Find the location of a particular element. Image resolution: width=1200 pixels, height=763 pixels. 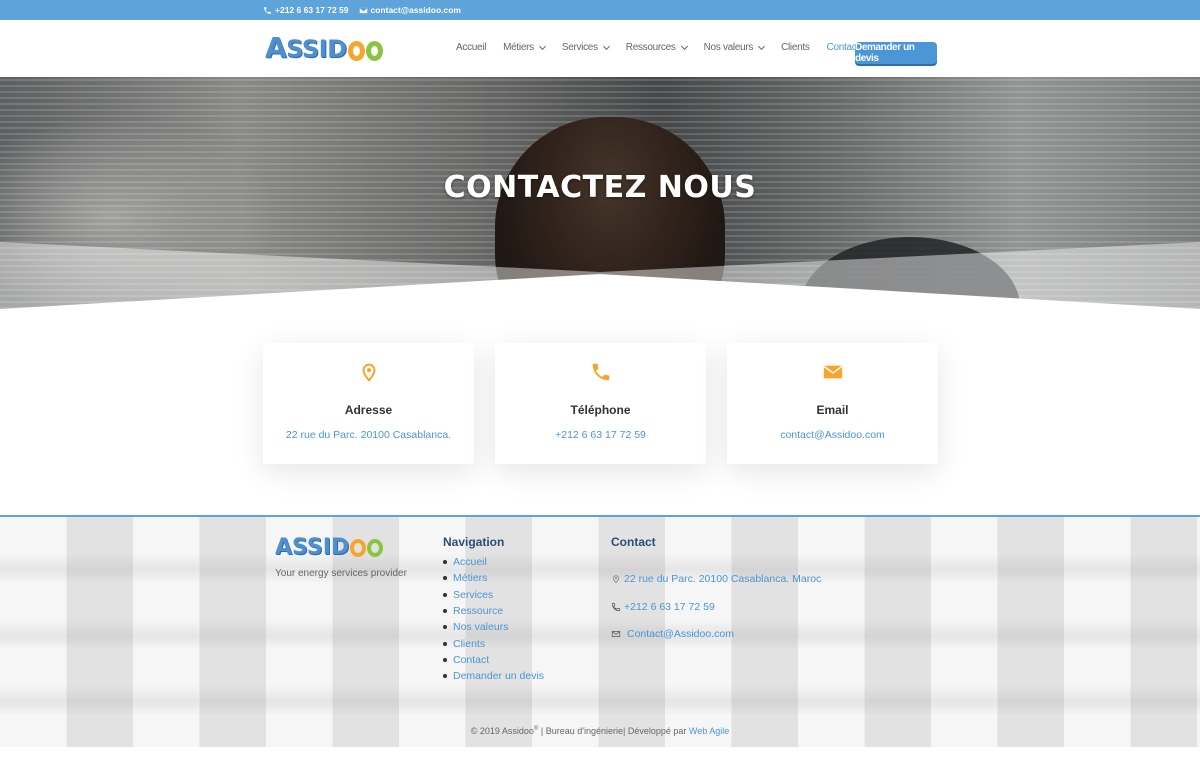

nav-label: Ressources is located at coordinates (650, 47).